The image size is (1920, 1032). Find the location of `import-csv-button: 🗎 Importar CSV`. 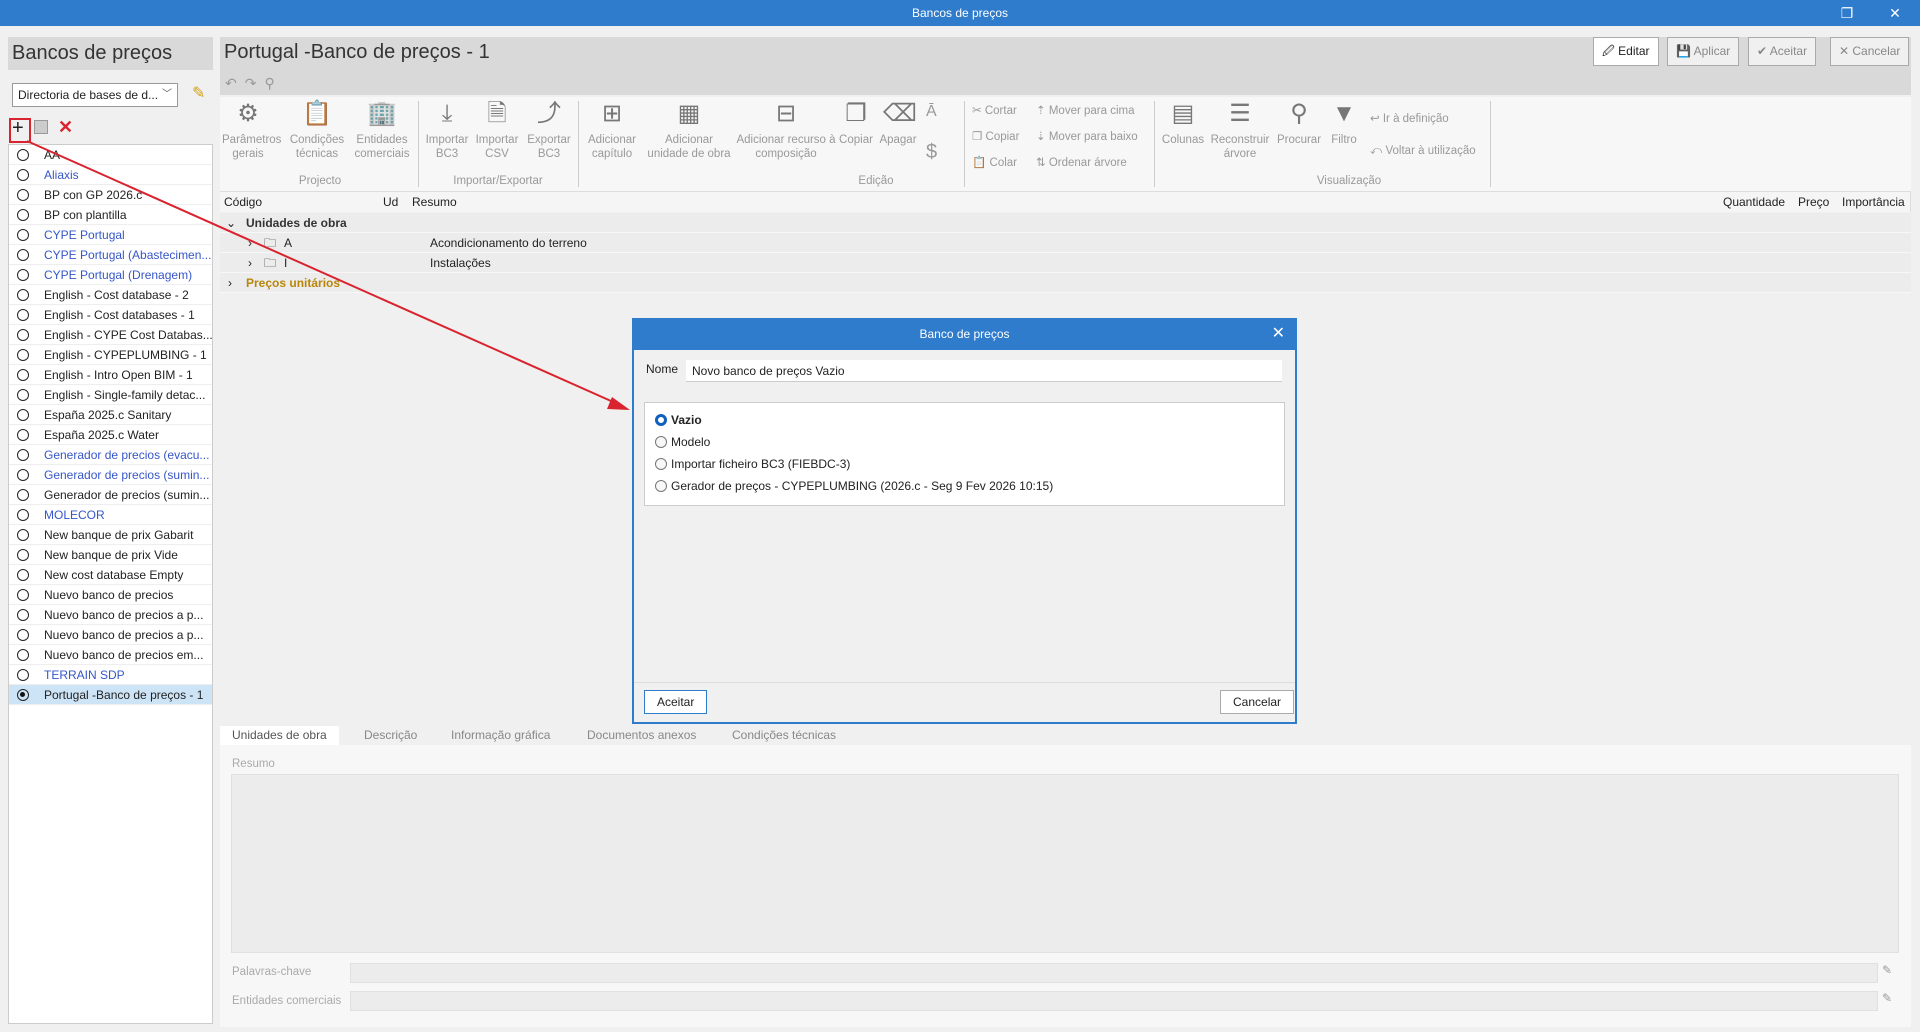

import-csv-button: 🗎 Importar CSV is located at coordinates (497, 130).